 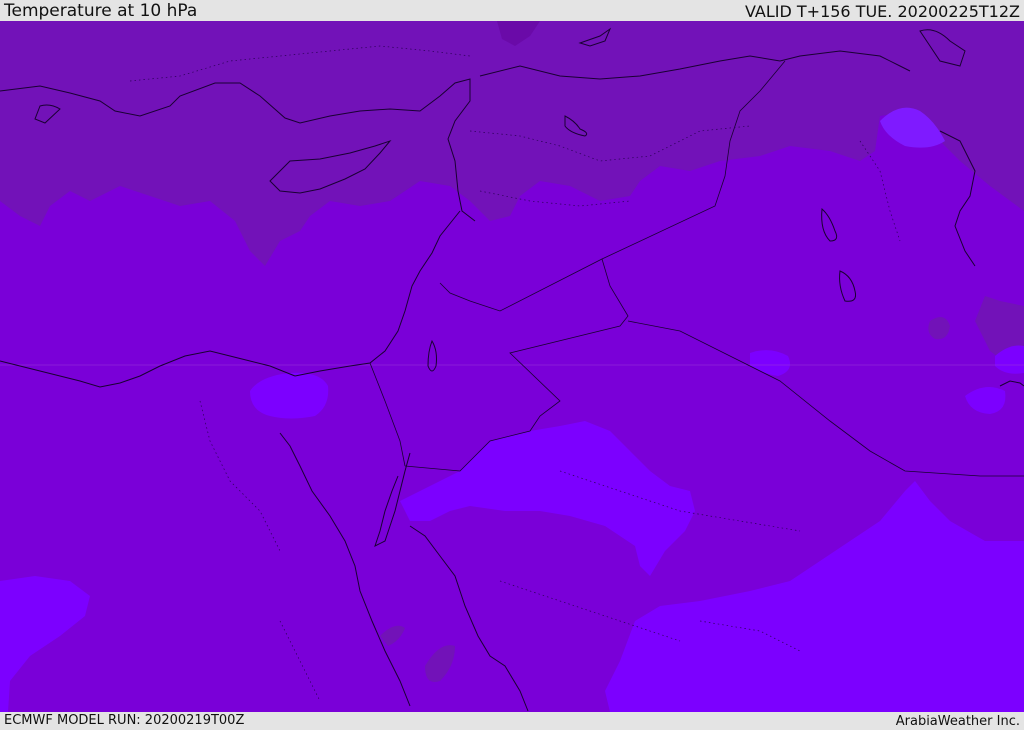 I want to click on valid-time: VALID T+156 TUE. 20200225T12Z, so click(x=882, y=11).